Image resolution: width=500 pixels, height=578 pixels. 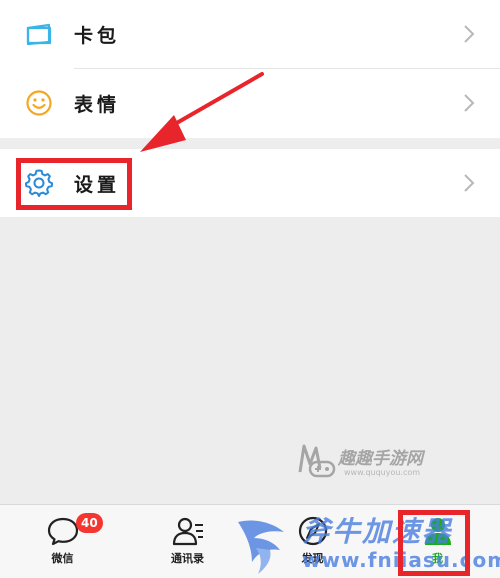 I want to click on unread-count-badge: 40, so click(x=89, y=523).